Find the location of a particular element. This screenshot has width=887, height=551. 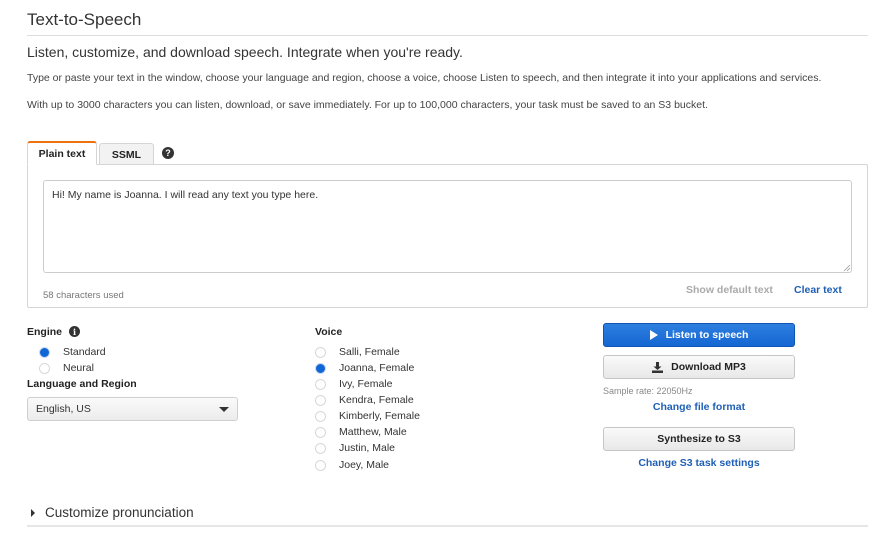

tab-ssml: SSML is located at coordinates (126, 154).